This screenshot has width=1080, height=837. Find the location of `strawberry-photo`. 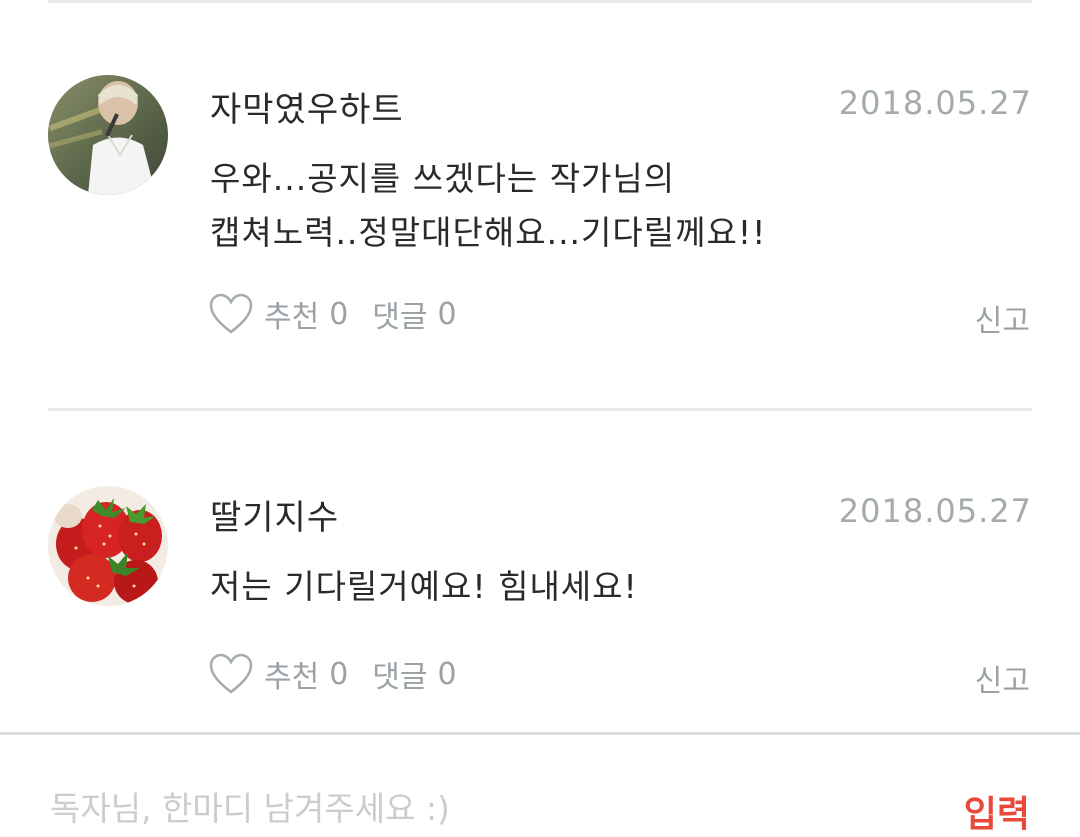

strawberry-photo is located at coordinates (108, 546).